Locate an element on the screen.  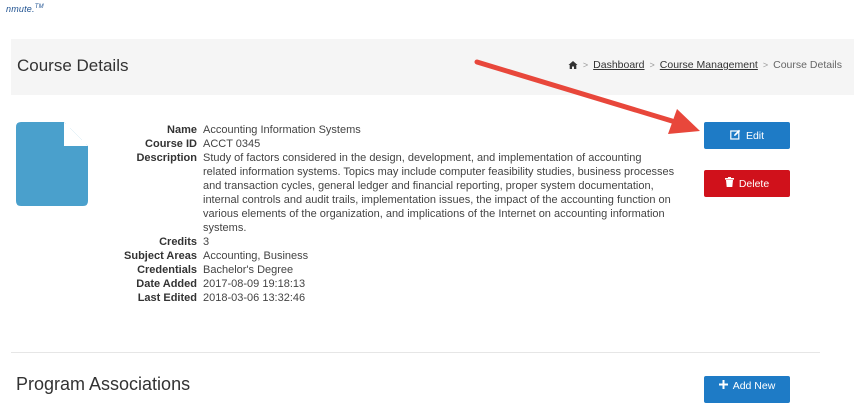
delete-button: Delete is located at coordinates (747, 183).